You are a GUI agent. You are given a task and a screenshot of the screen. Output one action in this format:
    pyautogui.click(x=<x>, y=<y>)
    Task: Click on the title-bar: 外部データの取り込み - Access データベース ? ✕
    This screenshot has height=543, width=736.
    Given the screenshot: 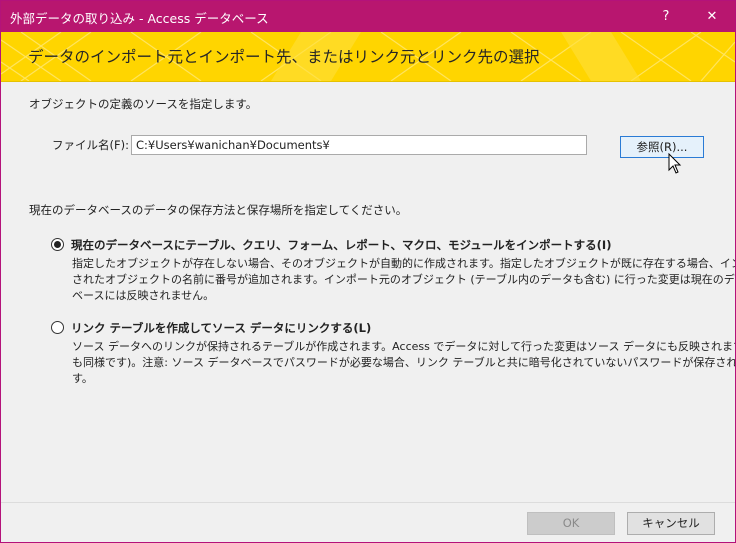 What is the action you would take?
    pyautogui.click(x=368, y=16)
    